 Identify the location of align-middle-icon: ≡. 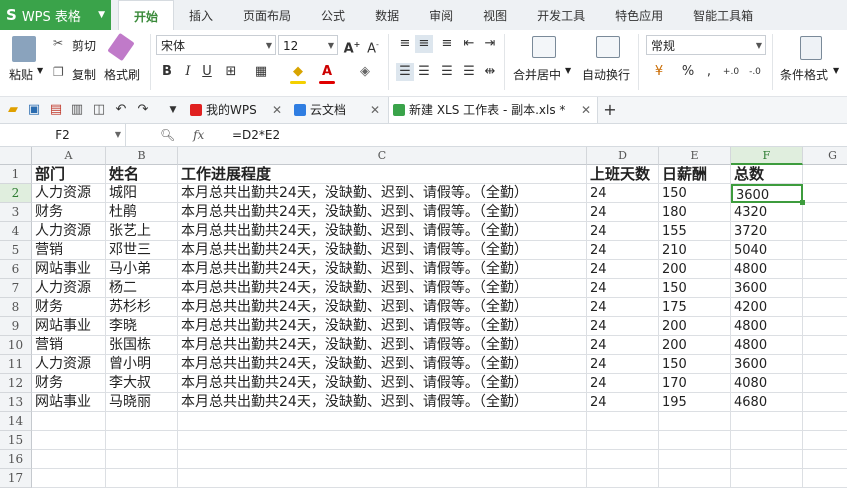
(424, 44).